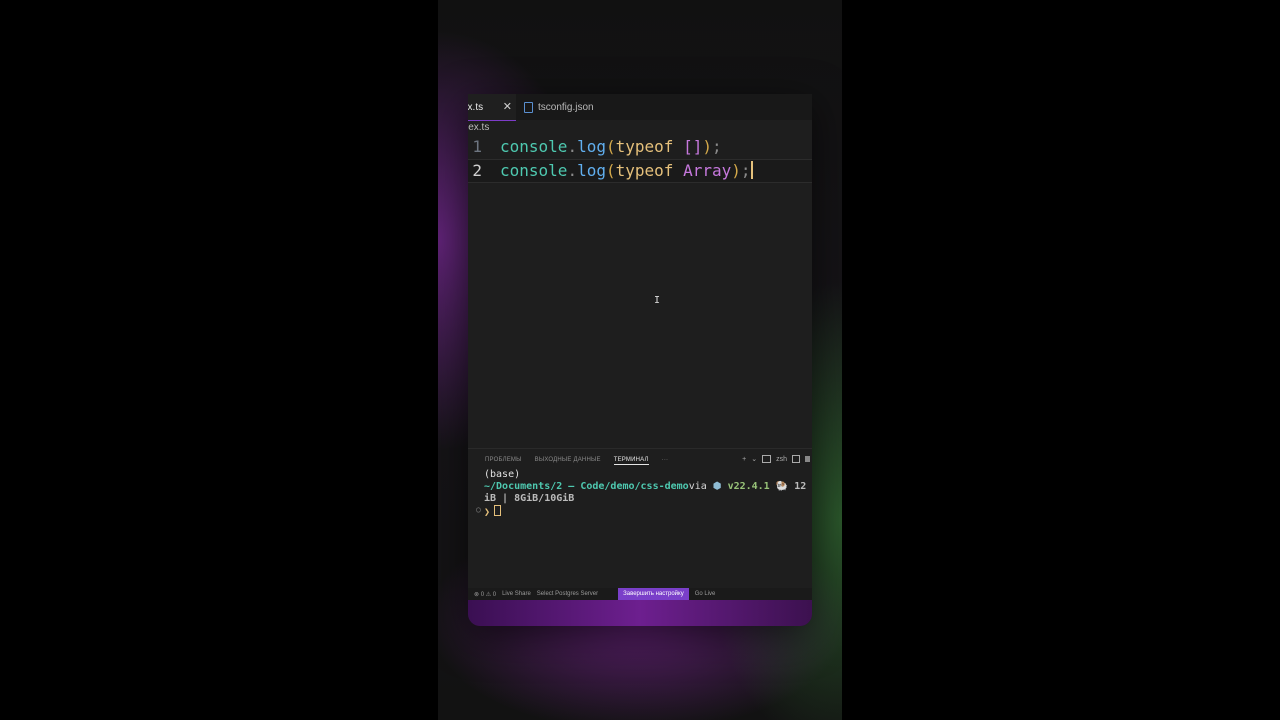 The image size is (1280, 720). I want to click on code-line-current: 2 console.log(typeof Array);, so click(640, 171).